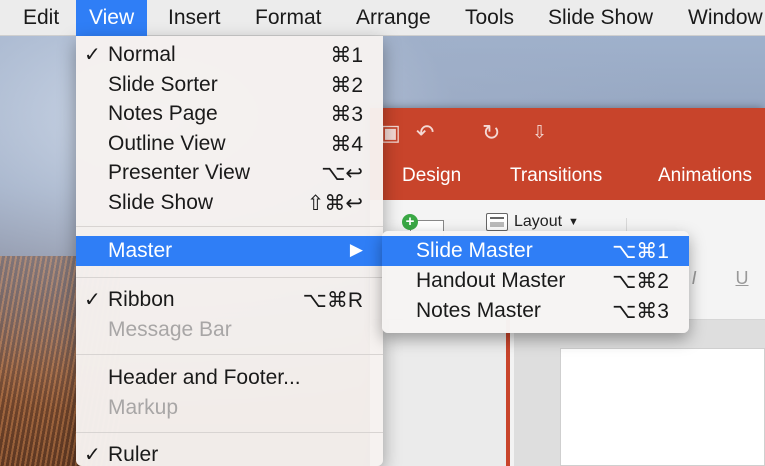  I want to click on menu-item-slide-sorter: Slide Sorter ⌘2, so click(229, 85).